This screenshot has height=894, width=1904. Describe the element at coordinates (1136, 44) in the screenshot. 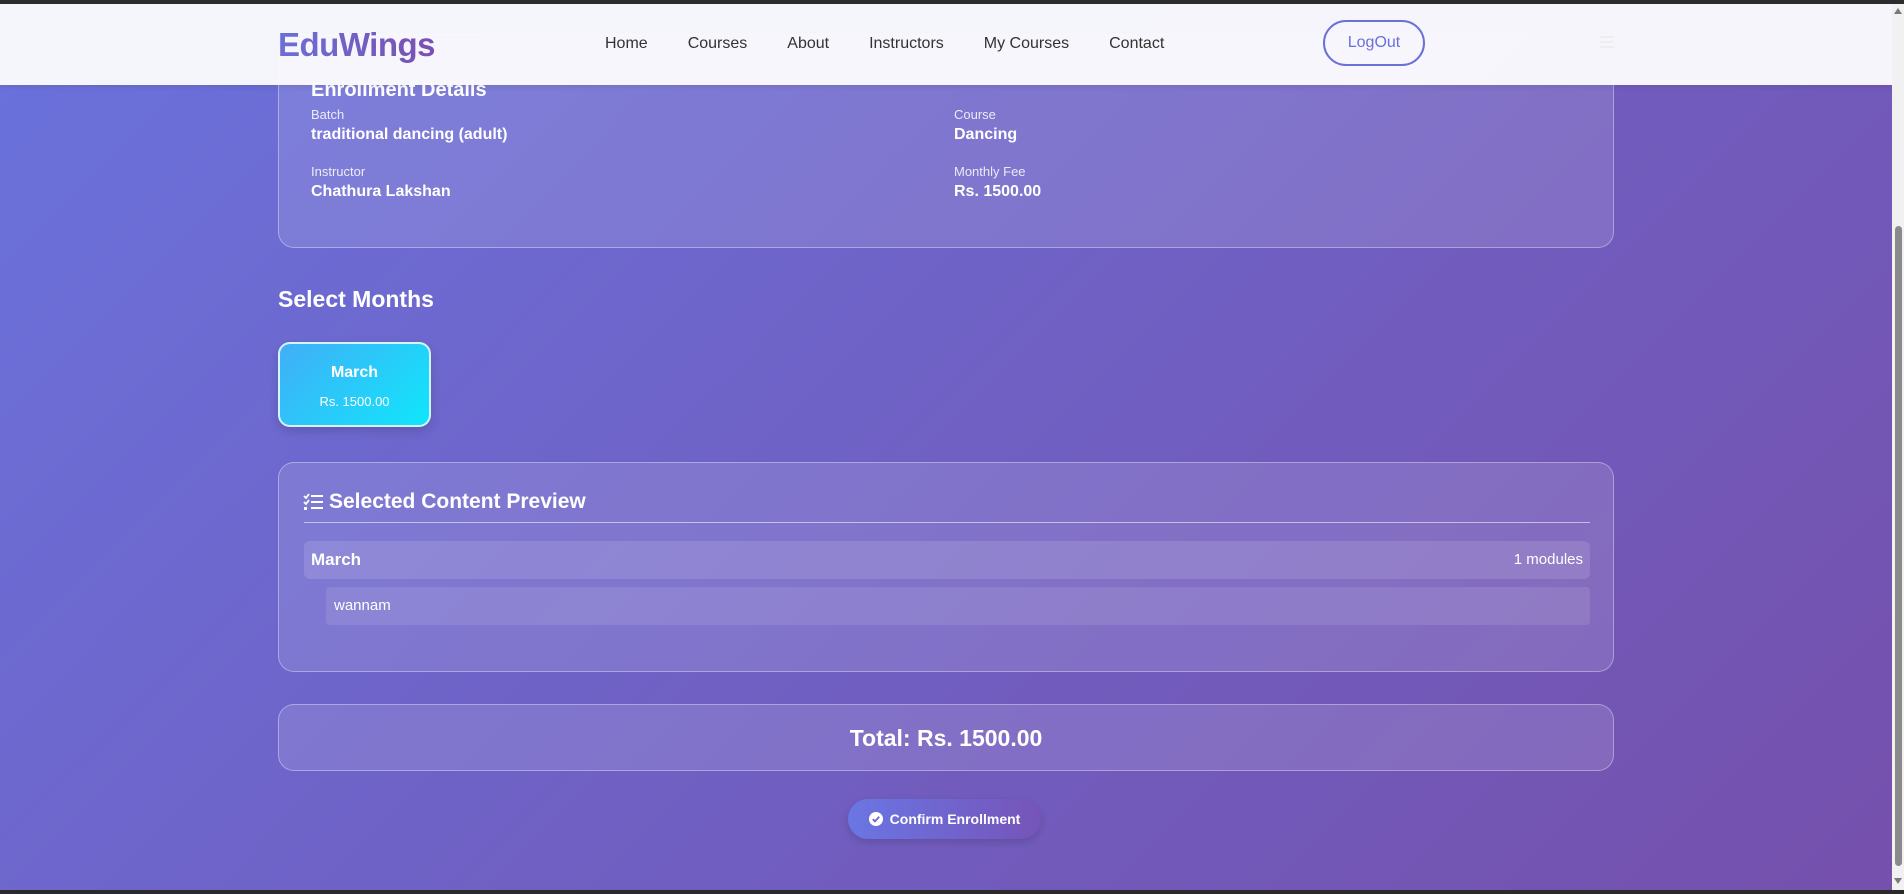

I see `nav-link-contact: Contact` at that location.